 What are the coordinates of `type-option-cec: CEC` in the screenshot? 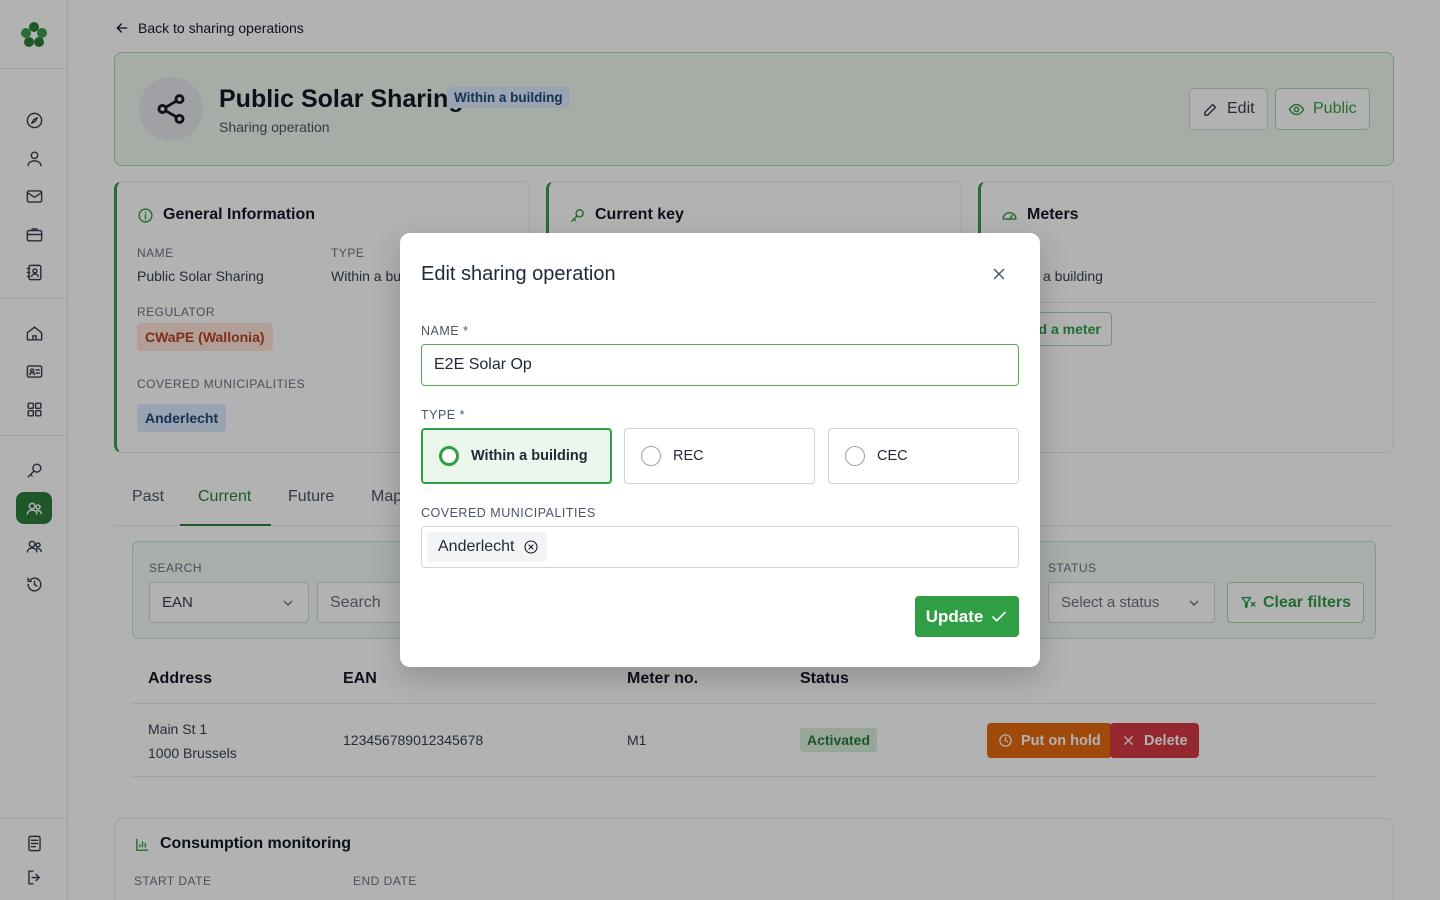 It's located at (923, 456).